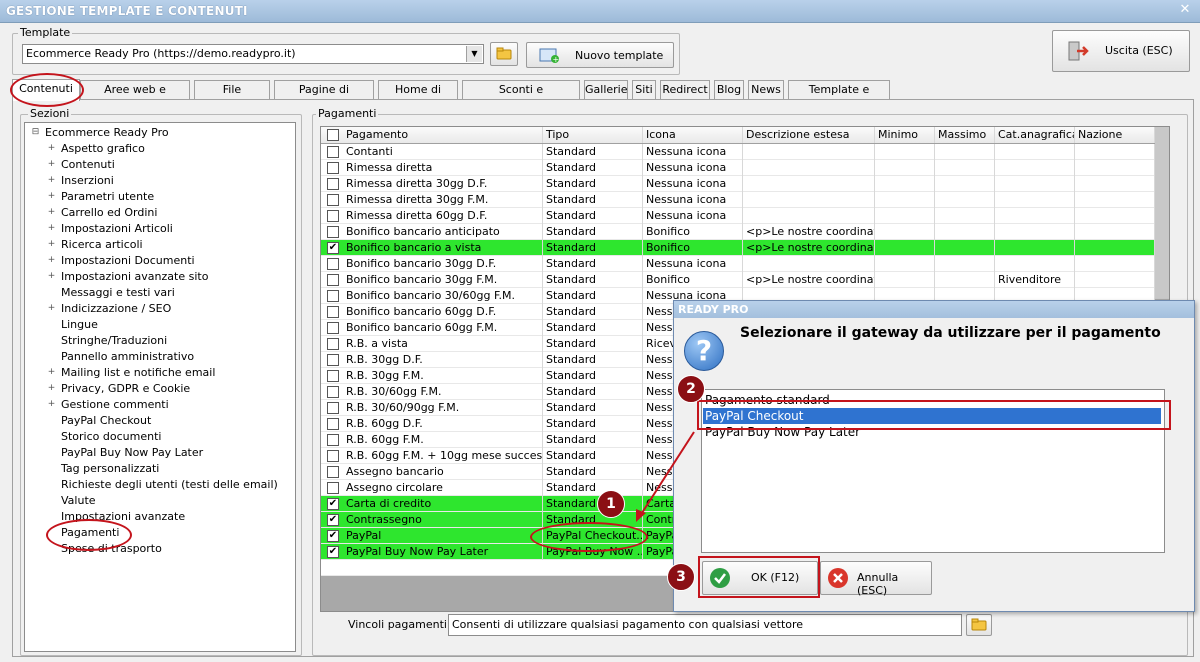 The image size is (1200, 662). Describe the element at coordinates (504, 54) in the screenshot. I see `open-folder-button` at that location.